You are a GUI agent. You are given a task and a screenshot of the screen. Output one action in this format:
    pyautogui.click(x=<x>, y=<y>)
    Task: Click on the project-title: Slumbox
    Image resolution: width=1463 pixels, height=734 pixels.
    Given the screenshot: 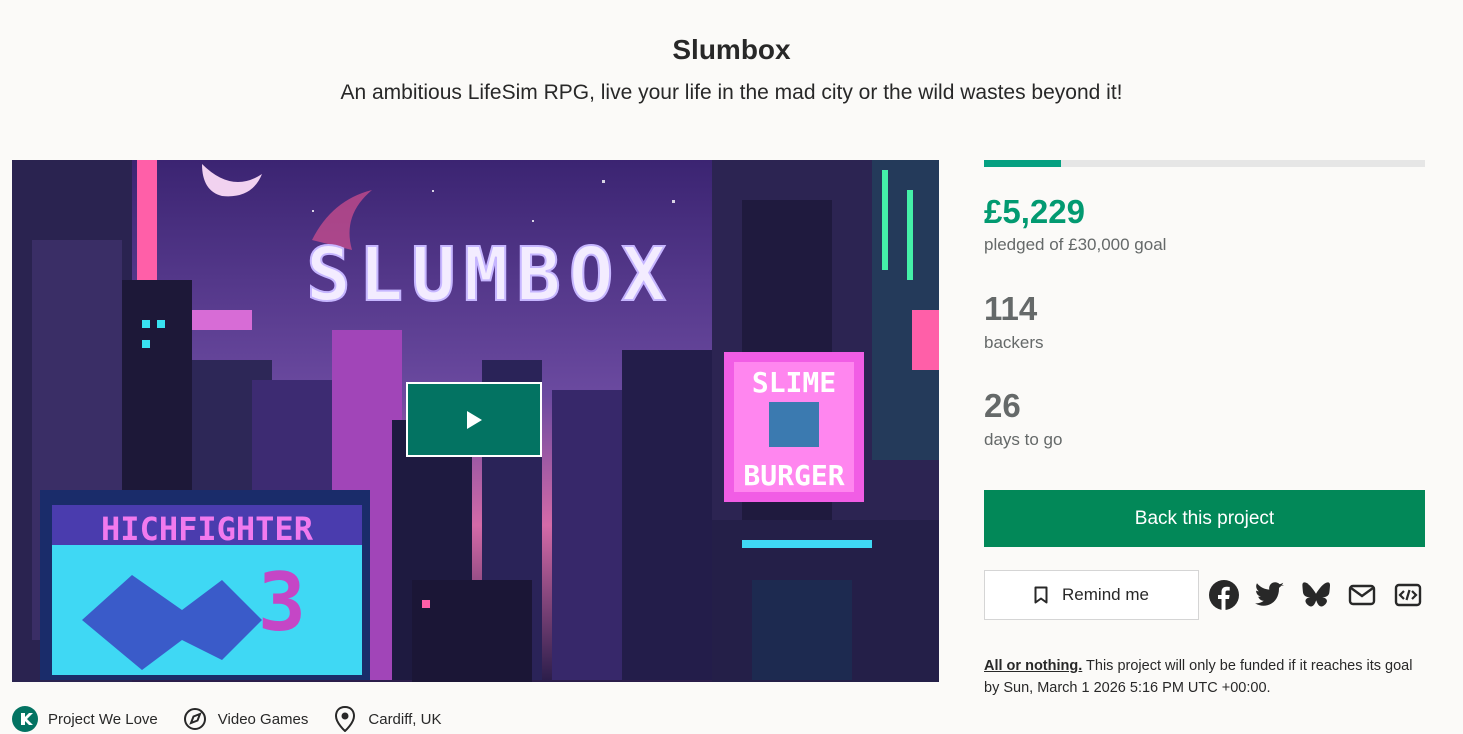 What is the action you would take?
    pyautogui.click(x=731, y=49)
    